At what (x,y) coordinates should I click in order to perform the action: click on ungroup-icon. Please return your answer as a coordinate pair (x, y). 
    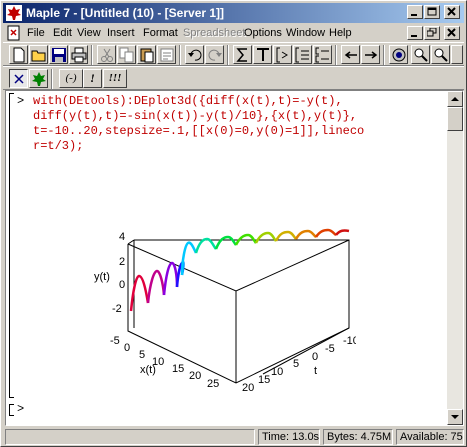
    Looking at the image, I should click on (322, 55).